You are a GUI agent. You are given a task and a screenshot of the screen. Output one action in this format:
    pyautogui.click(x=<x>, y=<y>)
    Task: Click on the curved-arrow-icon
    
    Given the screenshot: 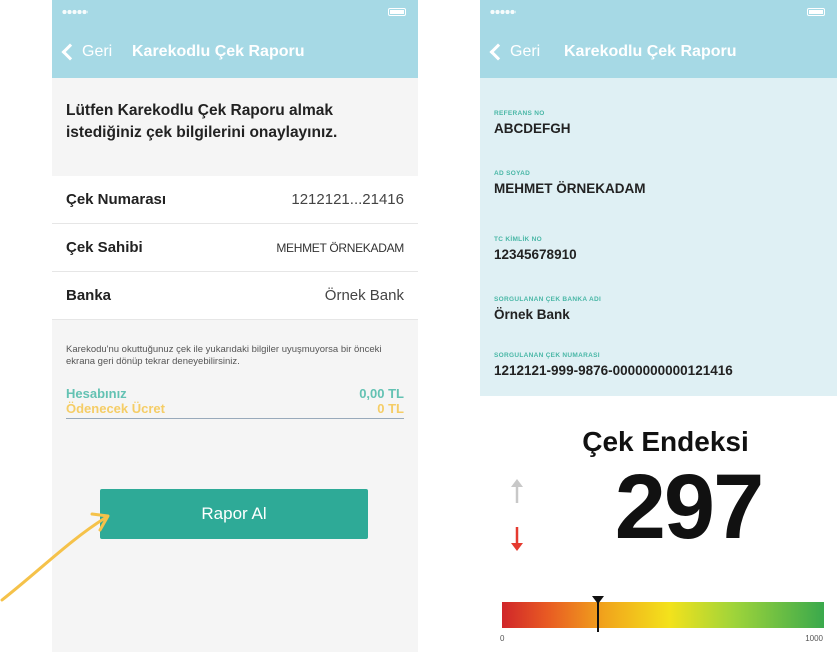 What is the action you would take?
    pyautogui.click(x=55, y=557)
    